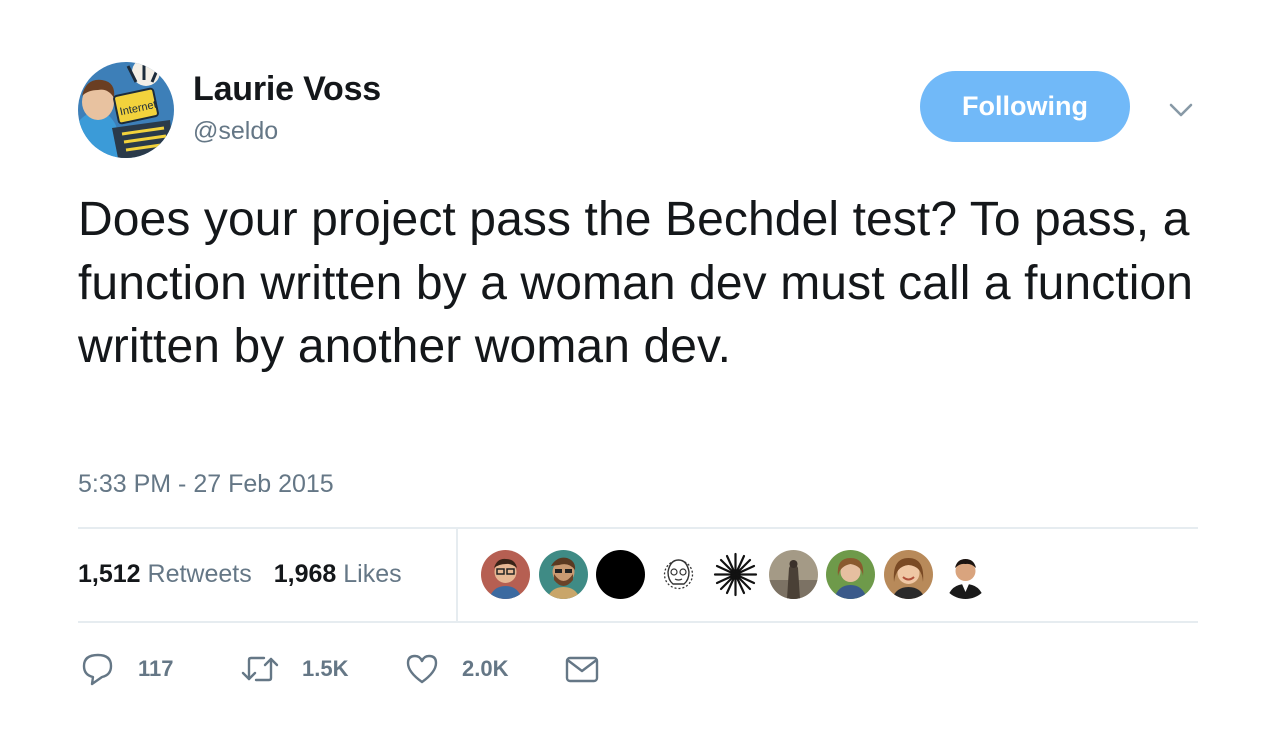 The height and width of the screenshot is (738, 1270). What do you see at coordinates (294, 669) in the screenshot?
I see `retweet-button: 1.5K` at bounding box center [294, 669].